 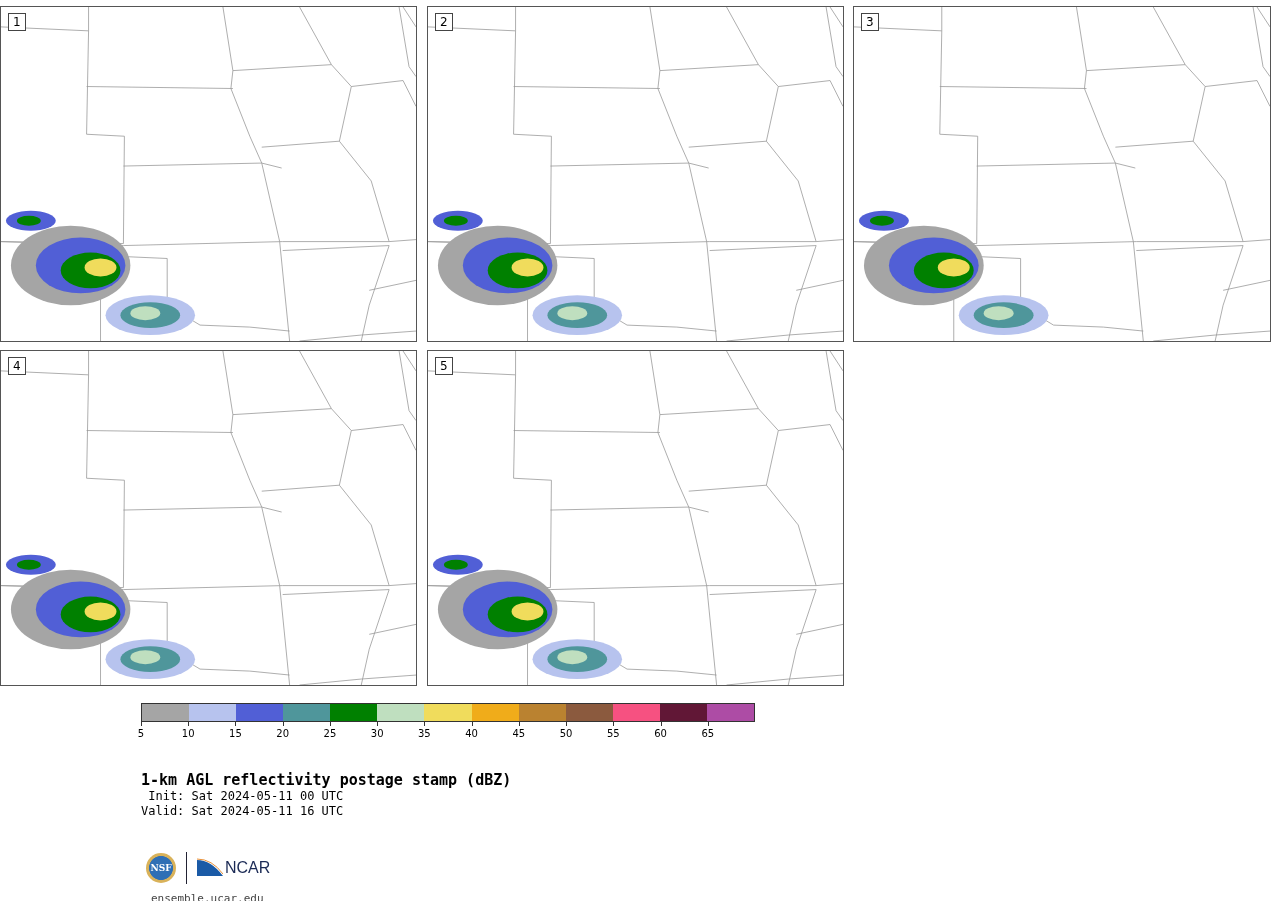 I want to click on tick-label: 30, so click(x=377, y=733).